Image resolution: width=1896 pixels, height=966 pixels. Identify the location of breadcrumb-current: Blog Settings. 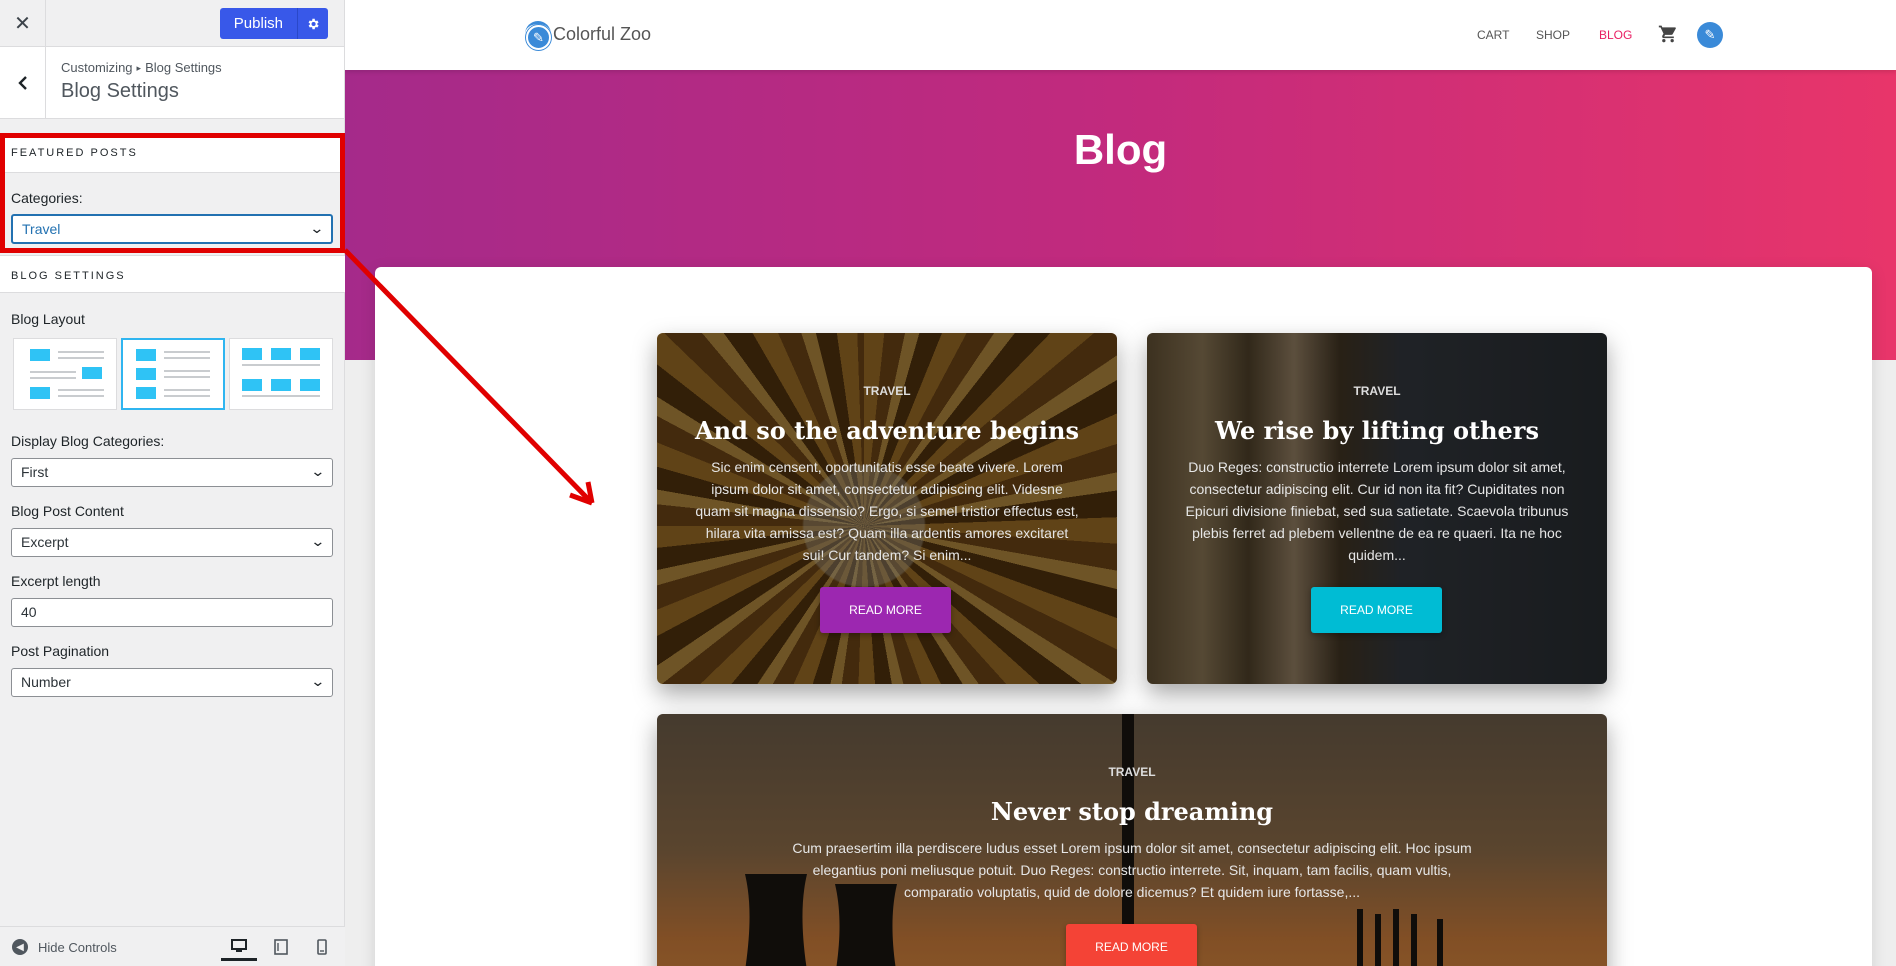
(183, 67).